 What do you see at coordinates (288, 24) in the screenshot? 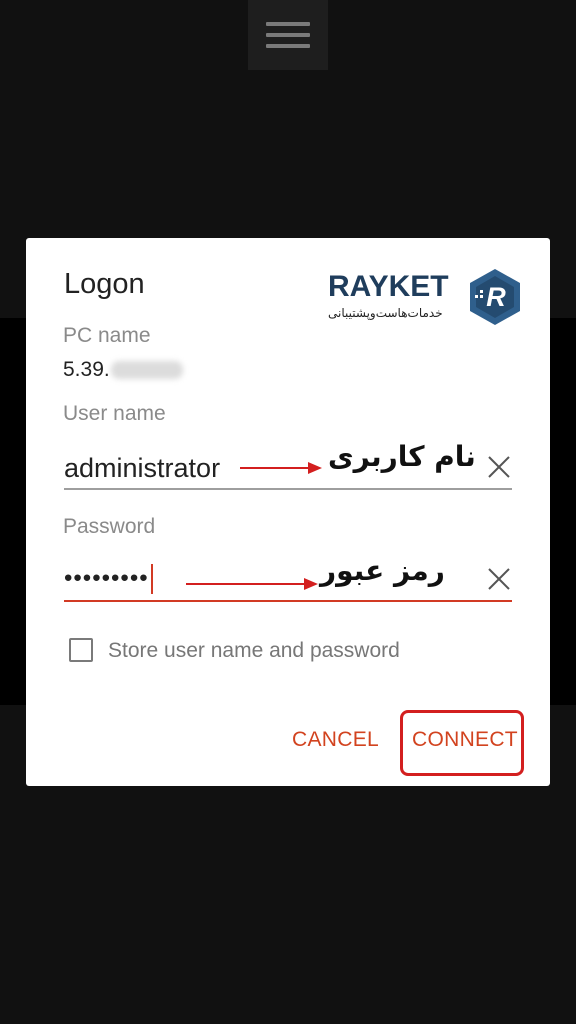
I see `hamburger-menu-icon` at bounding box center [288, 24].